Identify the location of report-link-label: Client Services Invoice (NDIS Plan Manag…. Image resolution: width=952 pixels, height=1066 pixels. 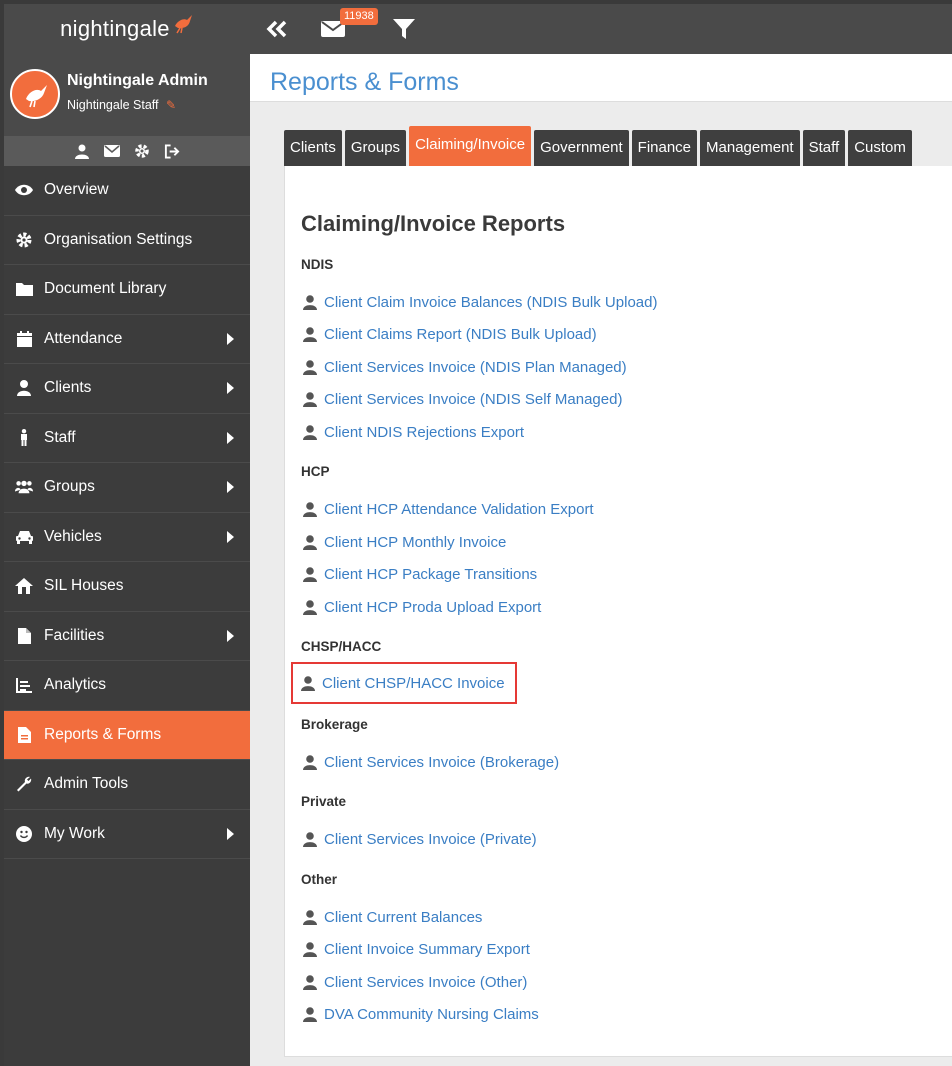
(475, 367).